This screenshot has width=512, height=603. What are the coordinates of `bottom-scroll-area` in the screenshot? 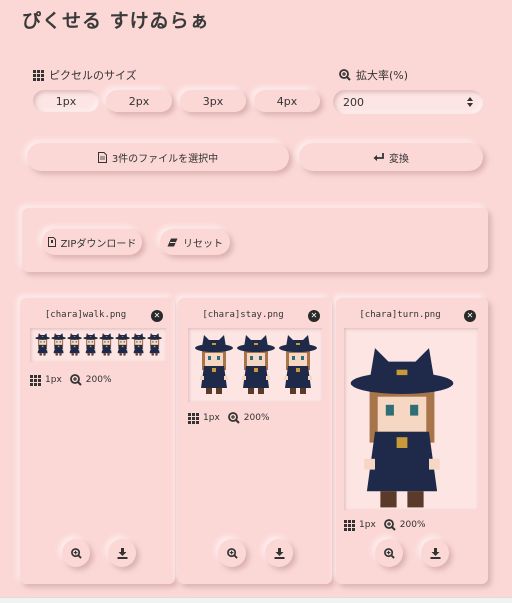 It's located at (256, 600).